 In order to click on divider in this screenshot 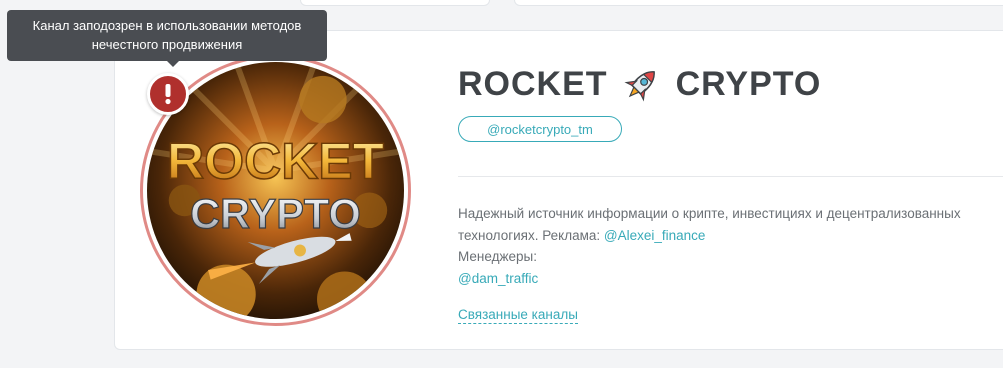, I will do `click(730, 176)`.